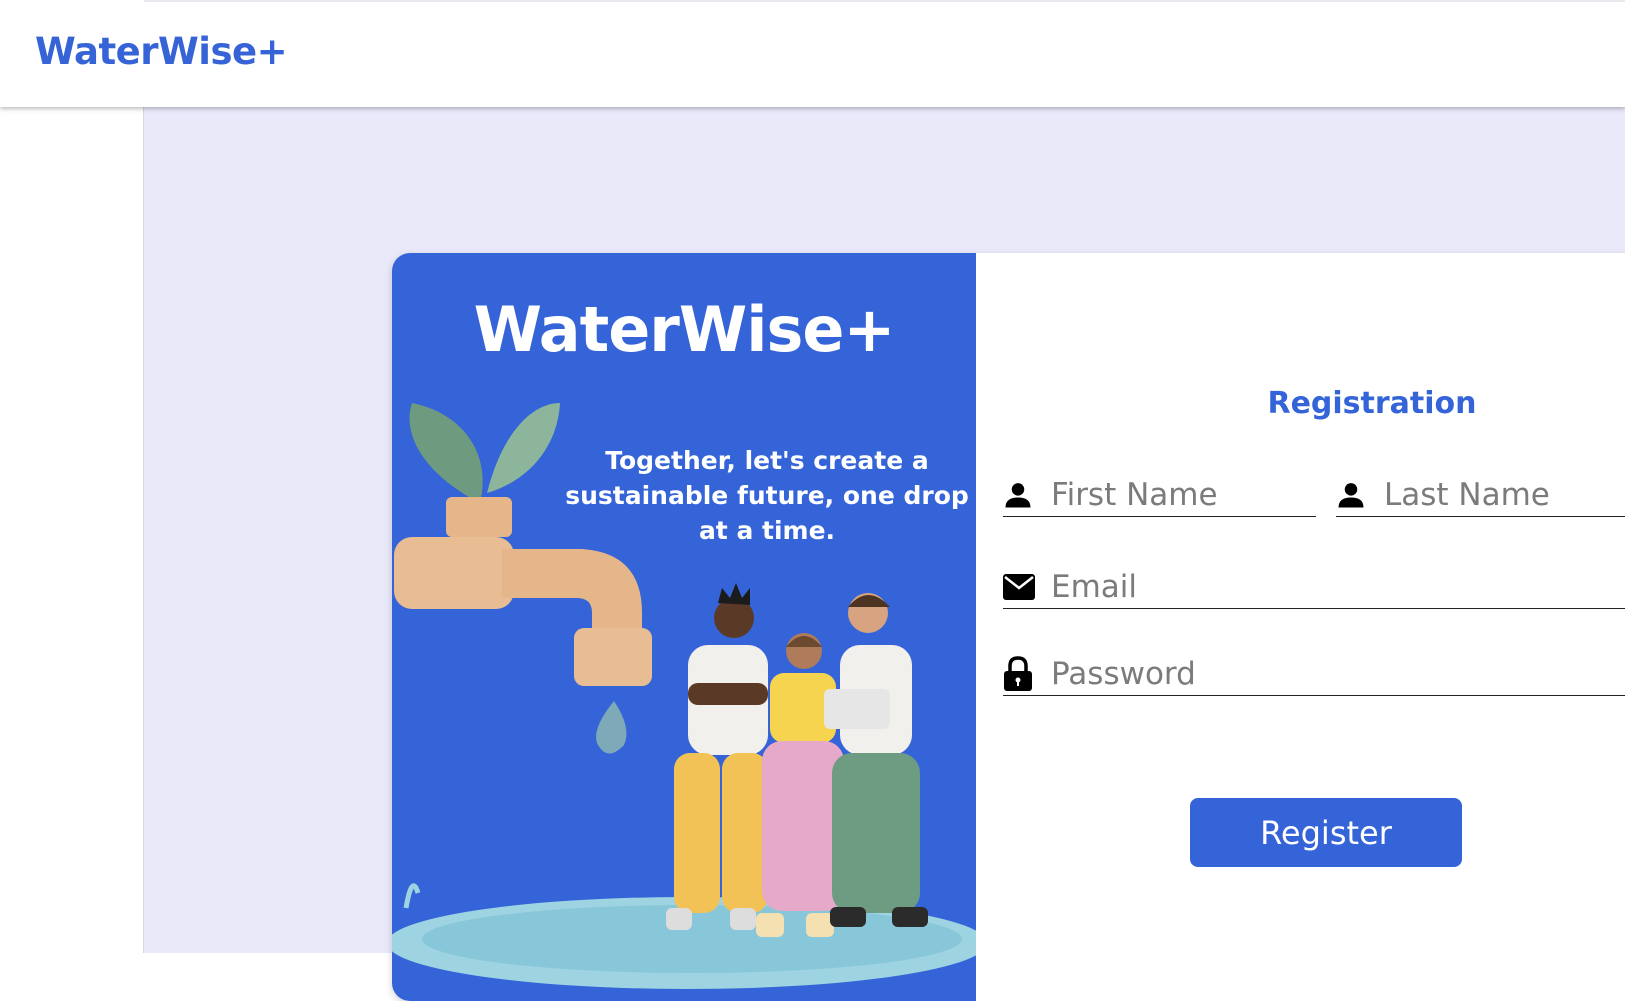 This screenshot has width=1625, height=1001. I want to click on registration-title: Registration, so click(1372, 403).